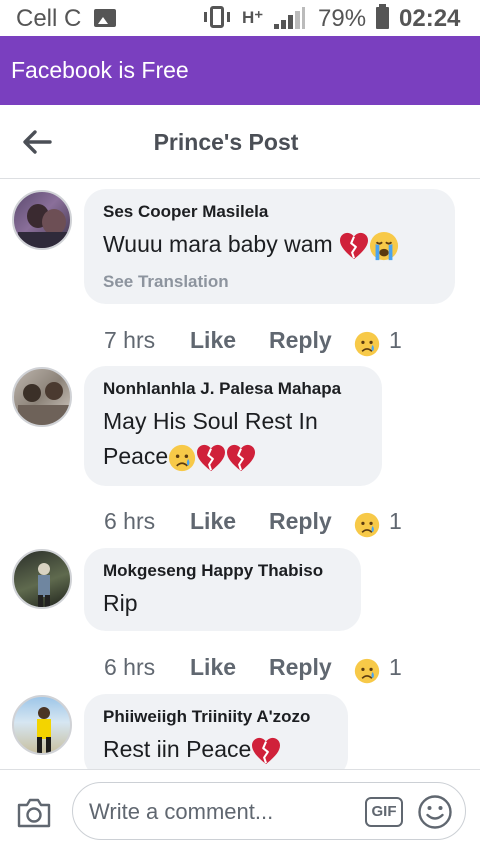  Describe the element at coordinates (182, 458) in the screenshot. I see `sad-face-icon` at that location.